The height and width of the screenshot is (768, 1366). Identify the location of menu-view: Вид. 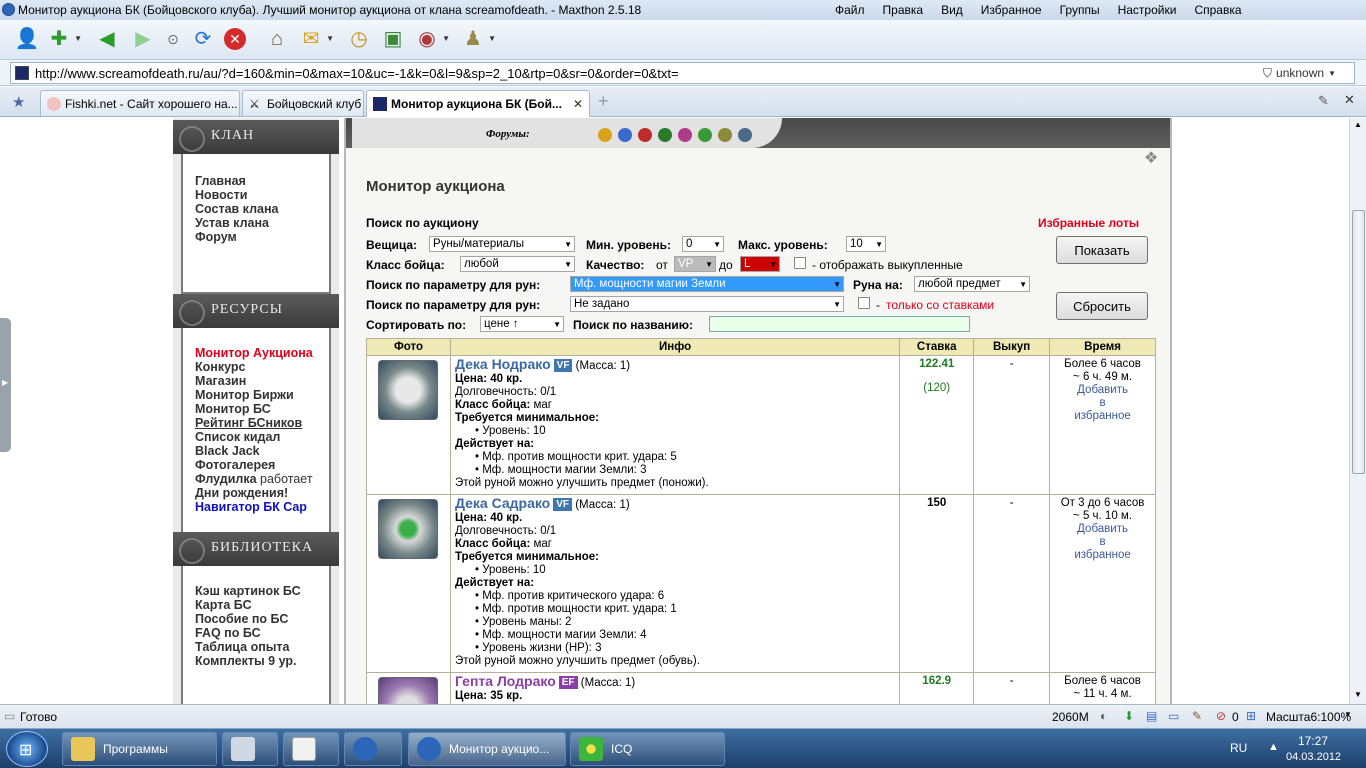
(952, 10).